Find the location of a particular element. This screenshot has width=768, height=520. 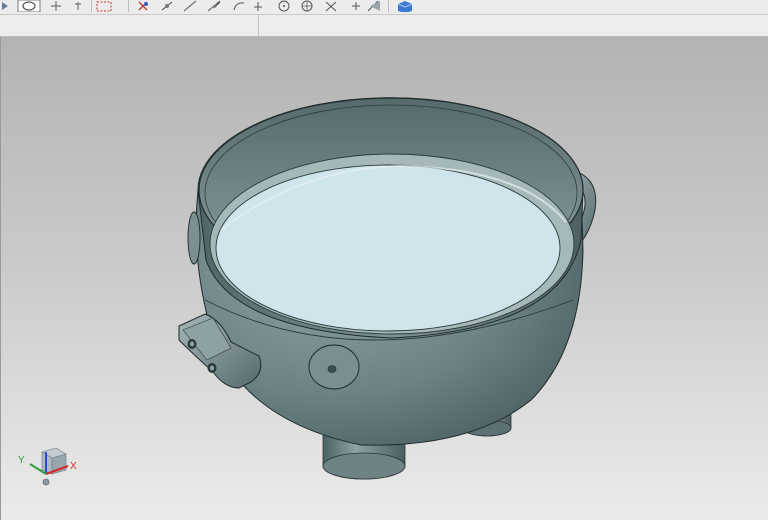

zoom-icon is located at coordinates (78, 6).